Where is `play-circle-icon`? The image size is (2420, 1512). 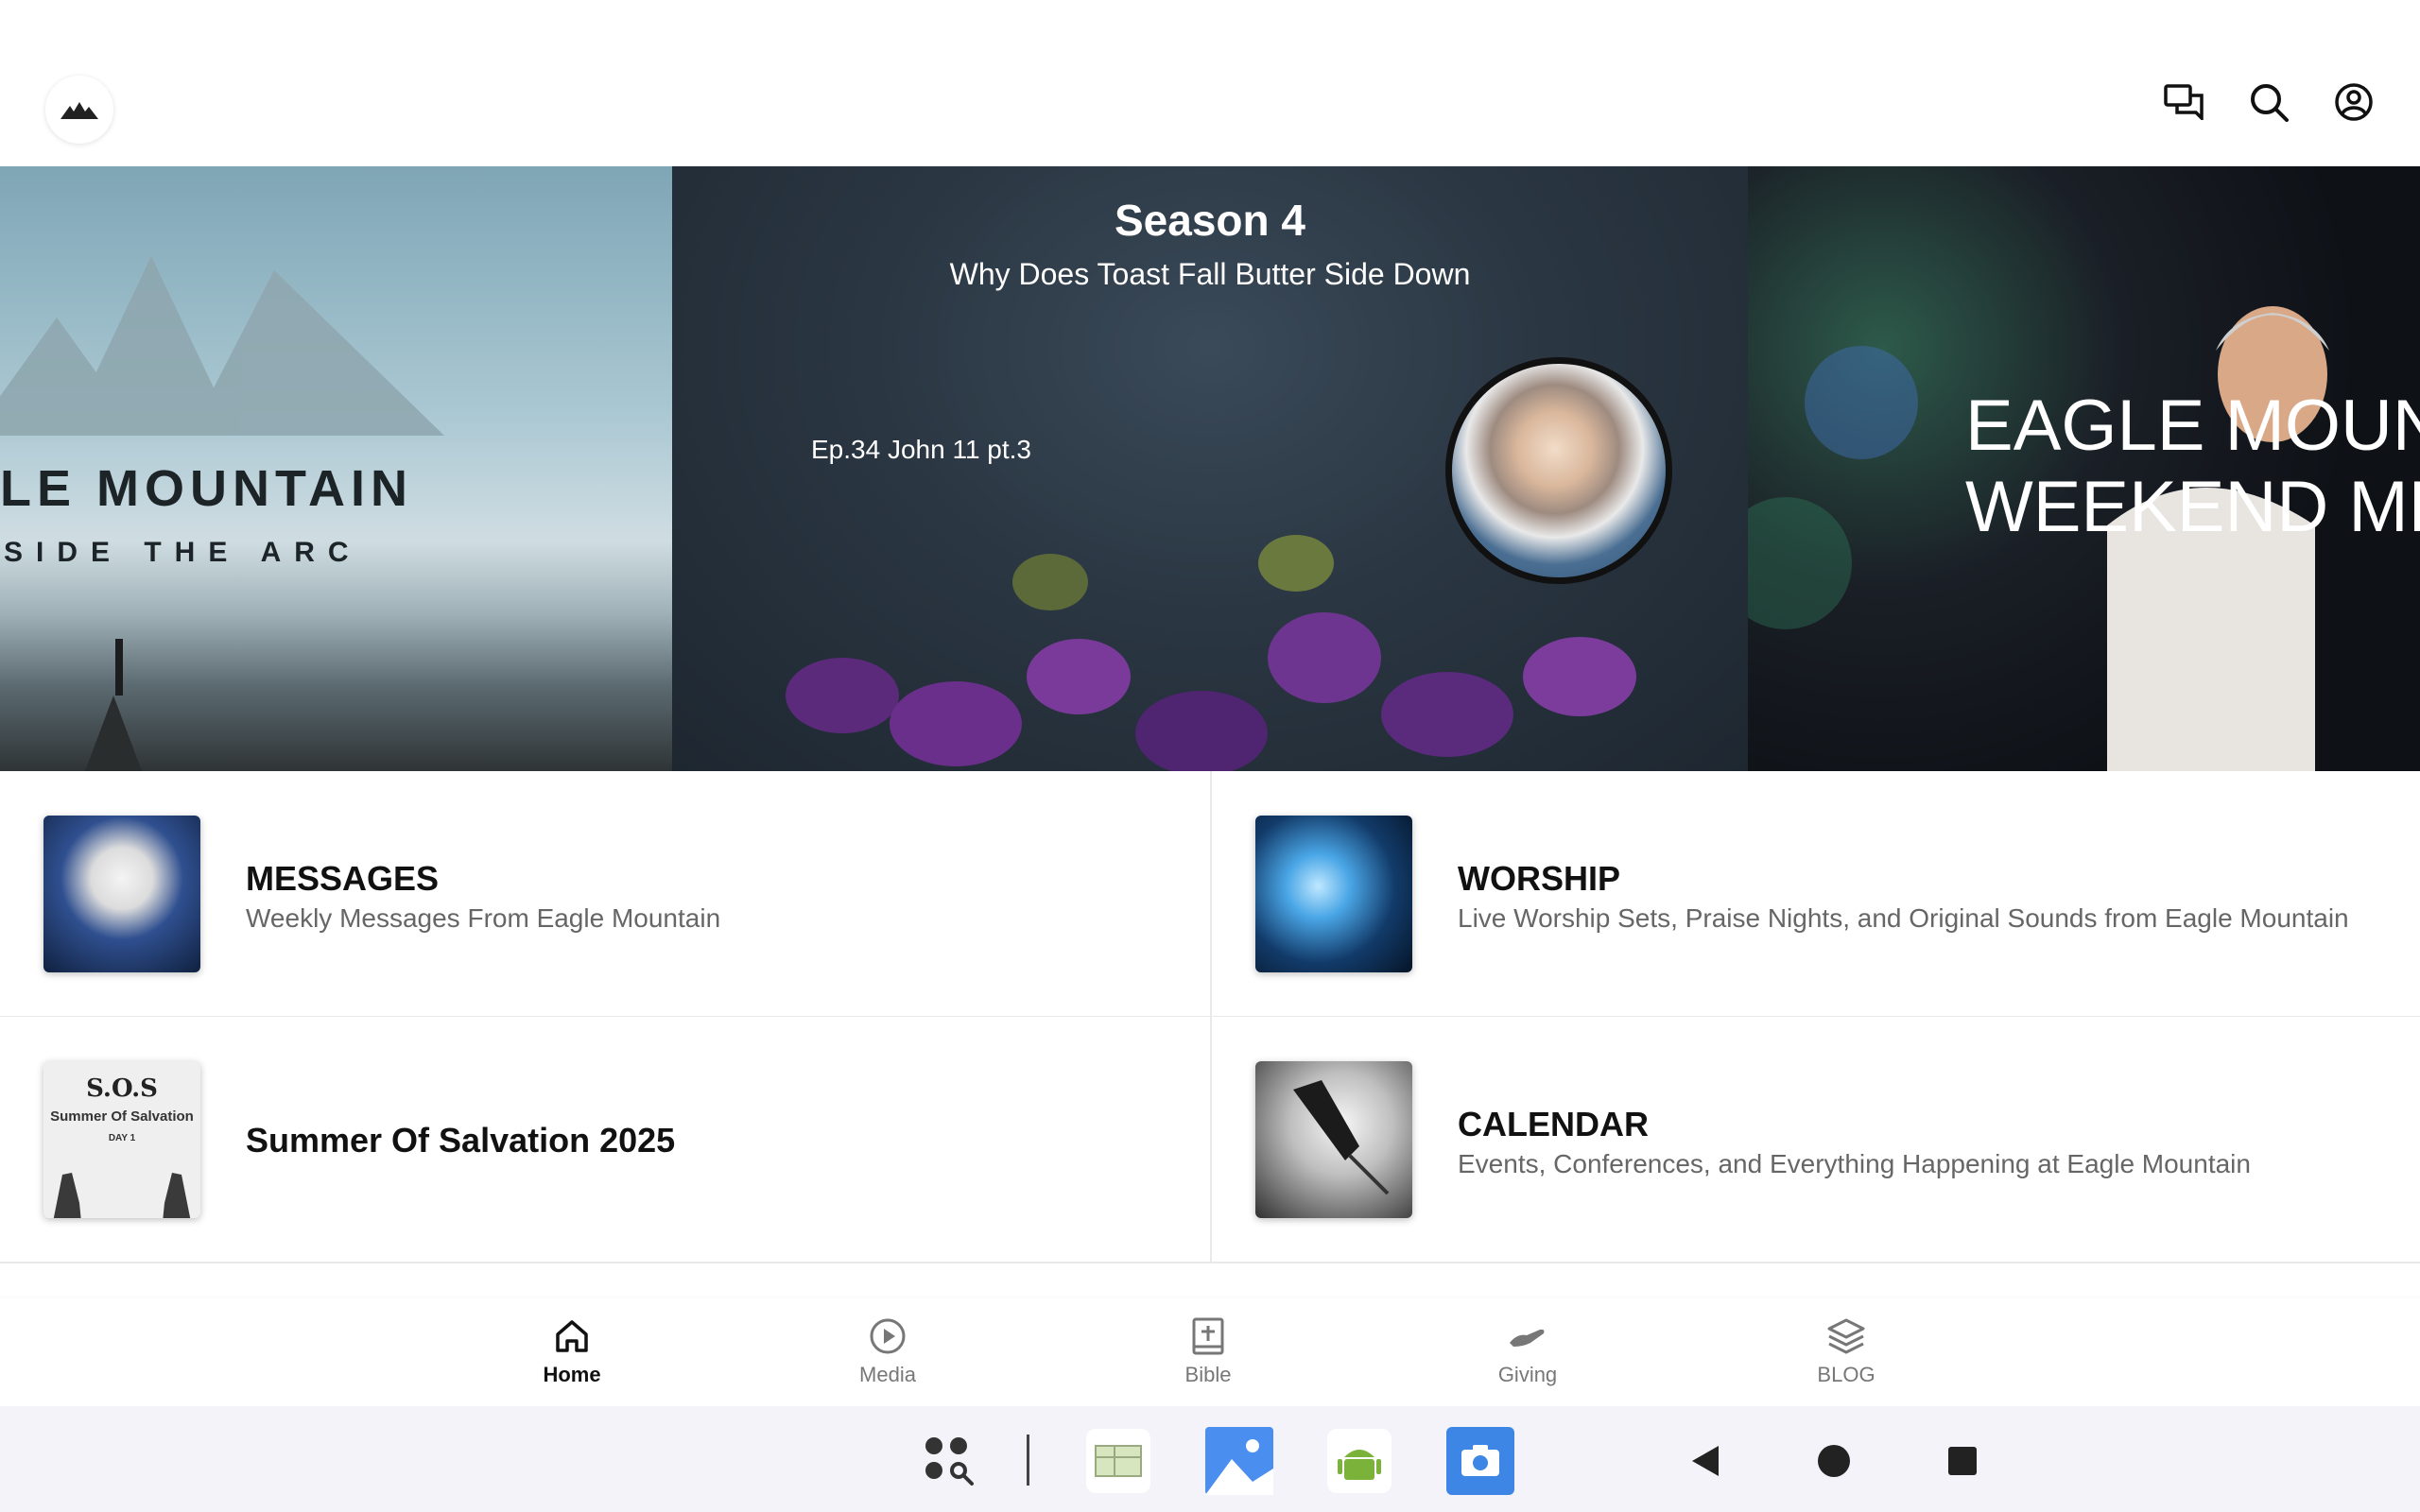
play-circle-icon is located at coordinates (888, 1336).